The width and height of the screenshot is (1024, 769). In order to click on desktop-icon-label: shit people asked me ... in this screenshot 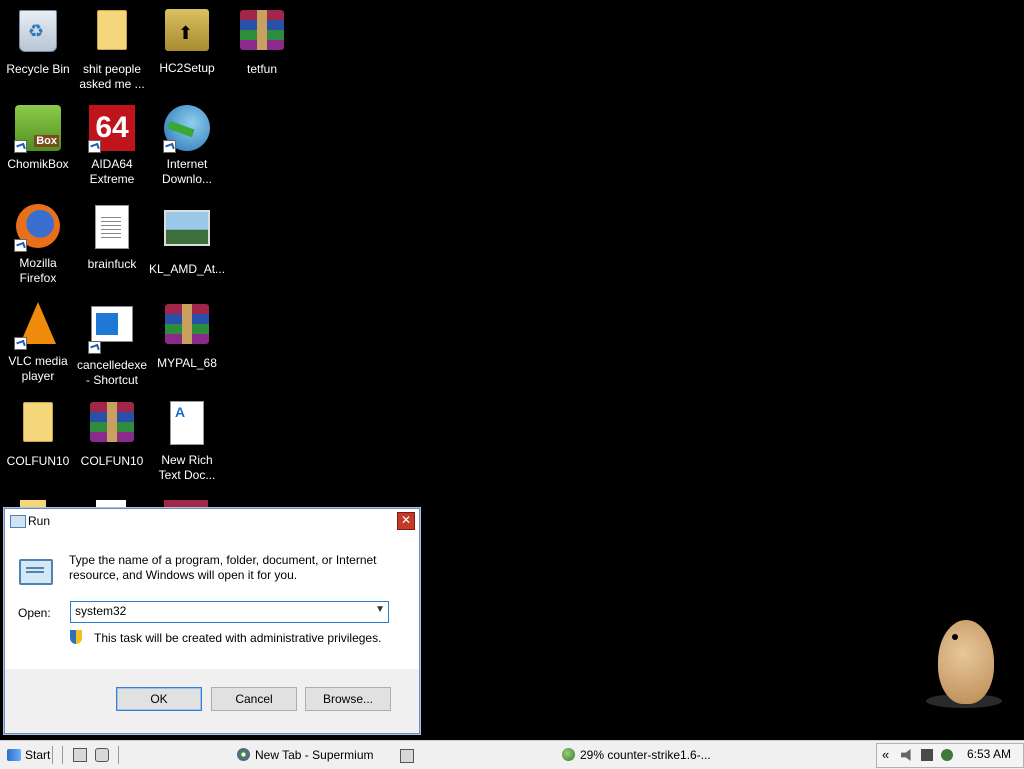, I will do `click(112, 76)`.